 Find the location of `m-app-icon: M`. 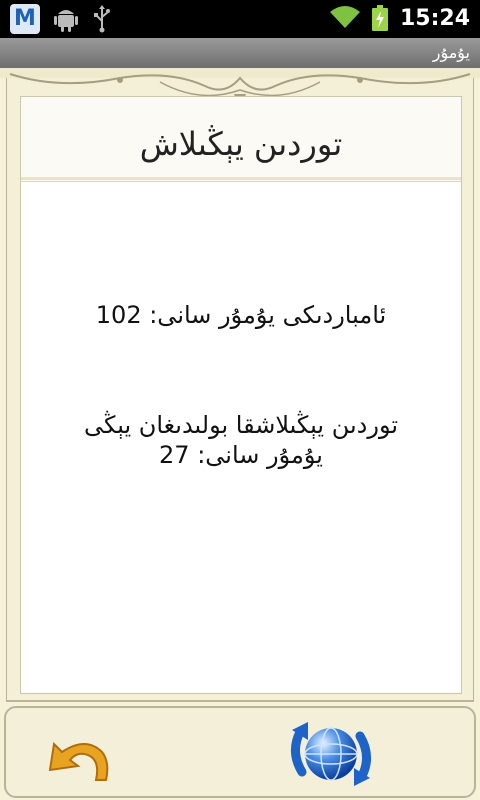

m-app-icon: M is located at coordinates (25, 19).